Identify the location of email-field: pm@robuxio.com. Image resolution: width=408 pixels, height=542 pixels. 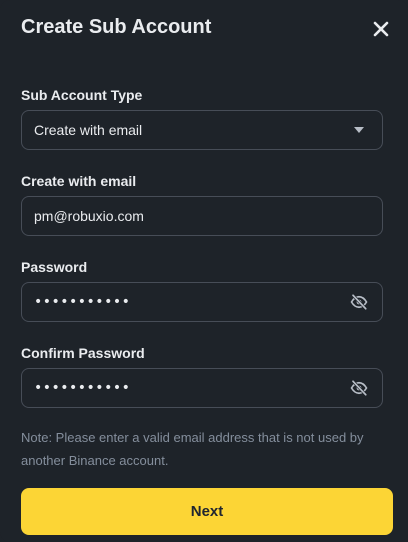
(202, 216).